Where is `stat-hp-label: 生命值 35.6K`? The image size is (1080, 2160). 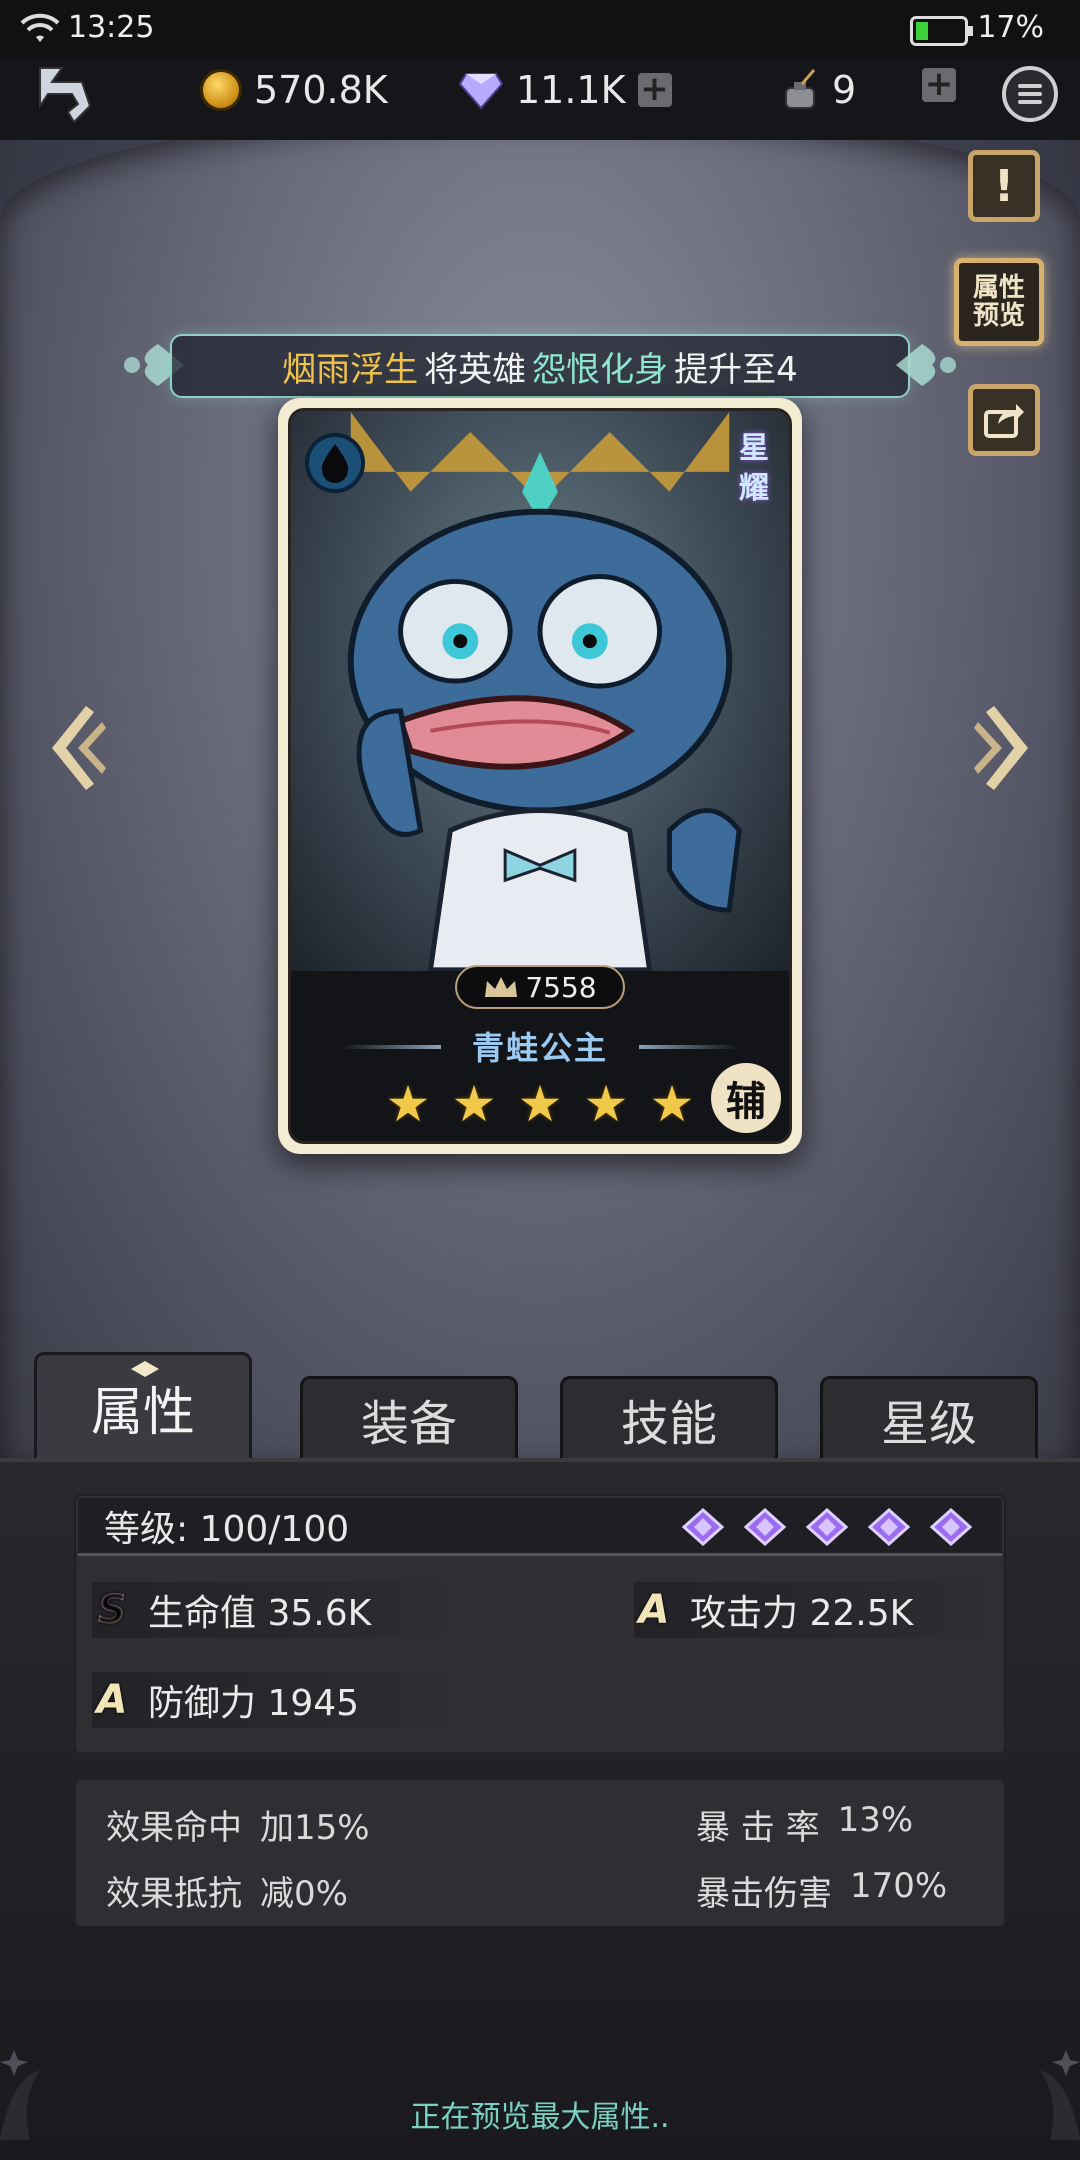
stat-hp-label: 生命值 35.6K is located at coordinates (260, 1613).